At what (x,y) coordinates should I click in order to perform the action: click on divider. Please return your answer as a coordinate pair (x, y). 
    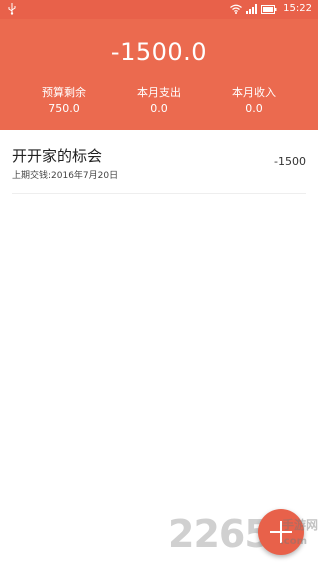
    Looking at the image, I should click on (159, 193).